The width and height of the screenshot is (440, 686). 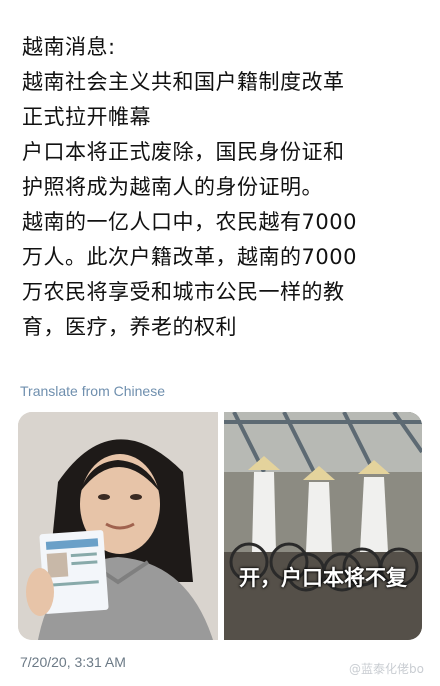 I want to click on timestamp: 7/20/20, 3:31 AM, so click(x=73, y=662).